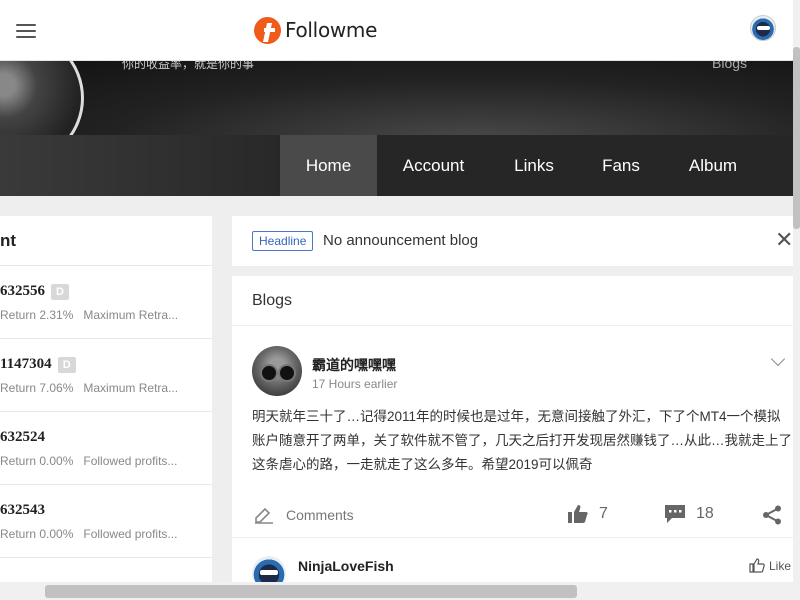  Describe the element at coordinates (512, 301) in the screenshot. I see `blogs-title: Blogs` at that location.